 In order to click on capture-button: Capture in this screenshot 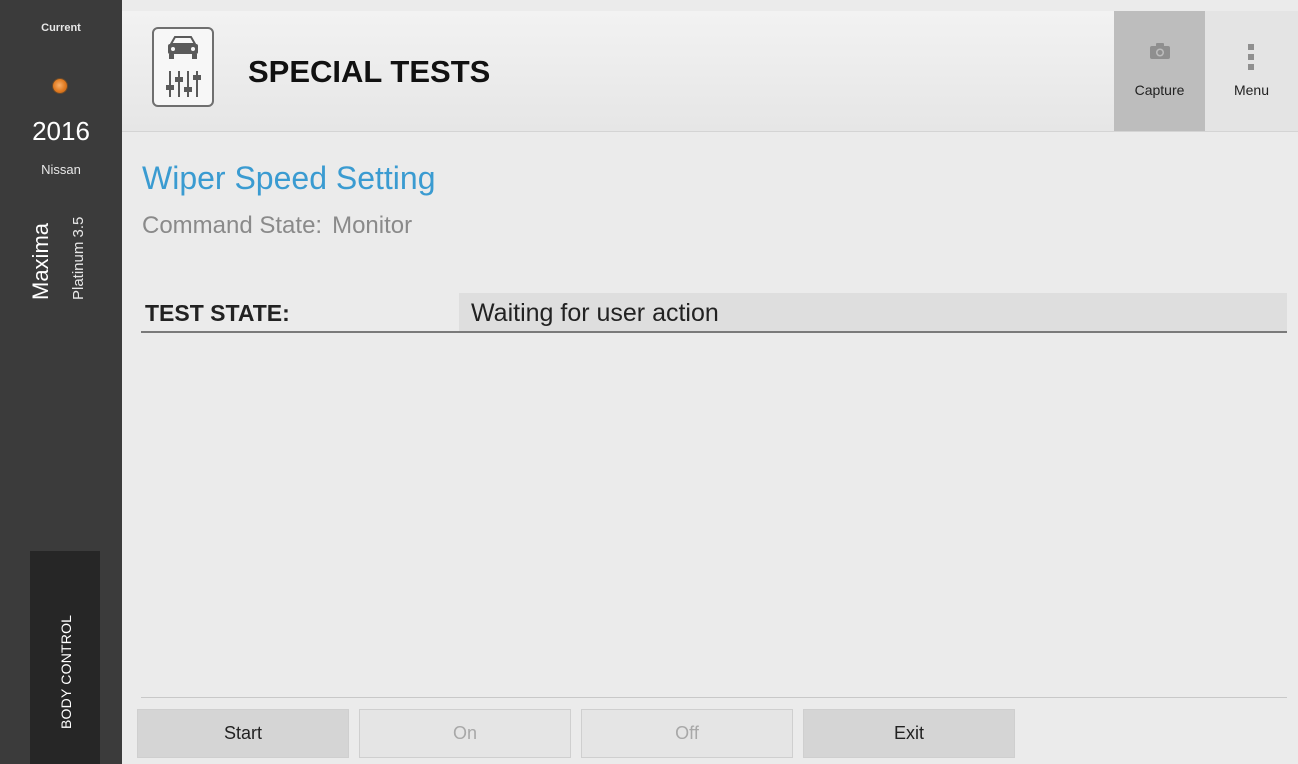, I will do `click(1159, 71)`.